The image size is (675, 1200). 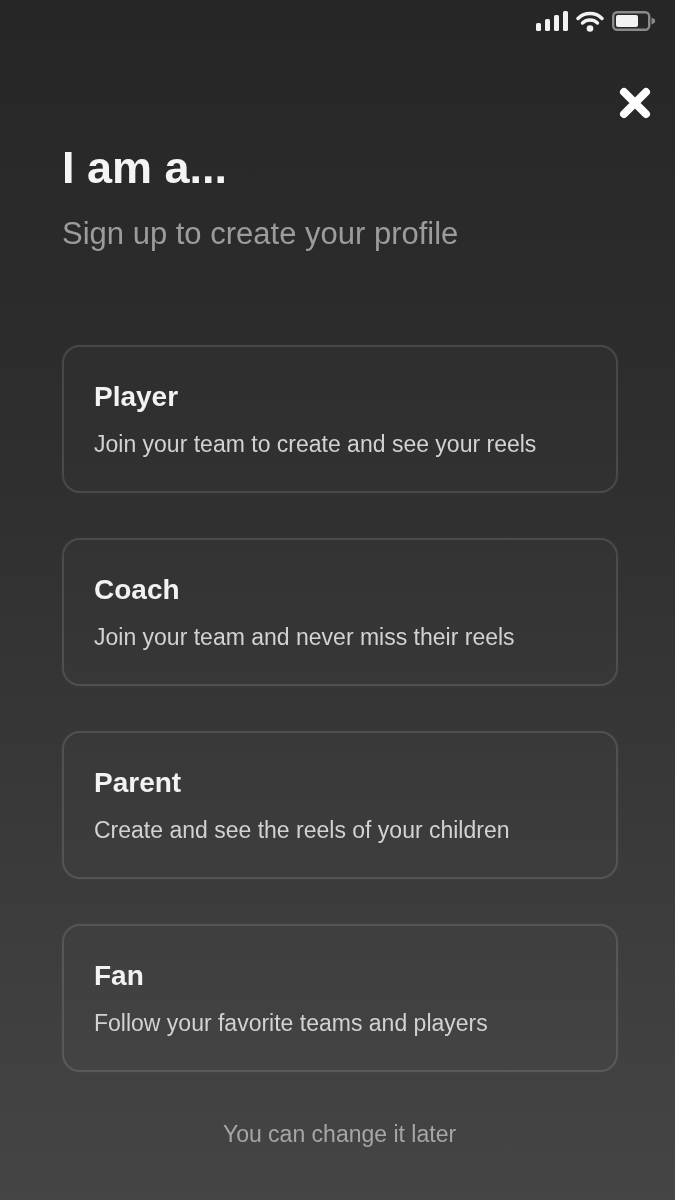 What do you see at coordinates (339, 1134) in the screenshot?
I see `footer-note: You can change it later` at bounding box center [339, 1134].